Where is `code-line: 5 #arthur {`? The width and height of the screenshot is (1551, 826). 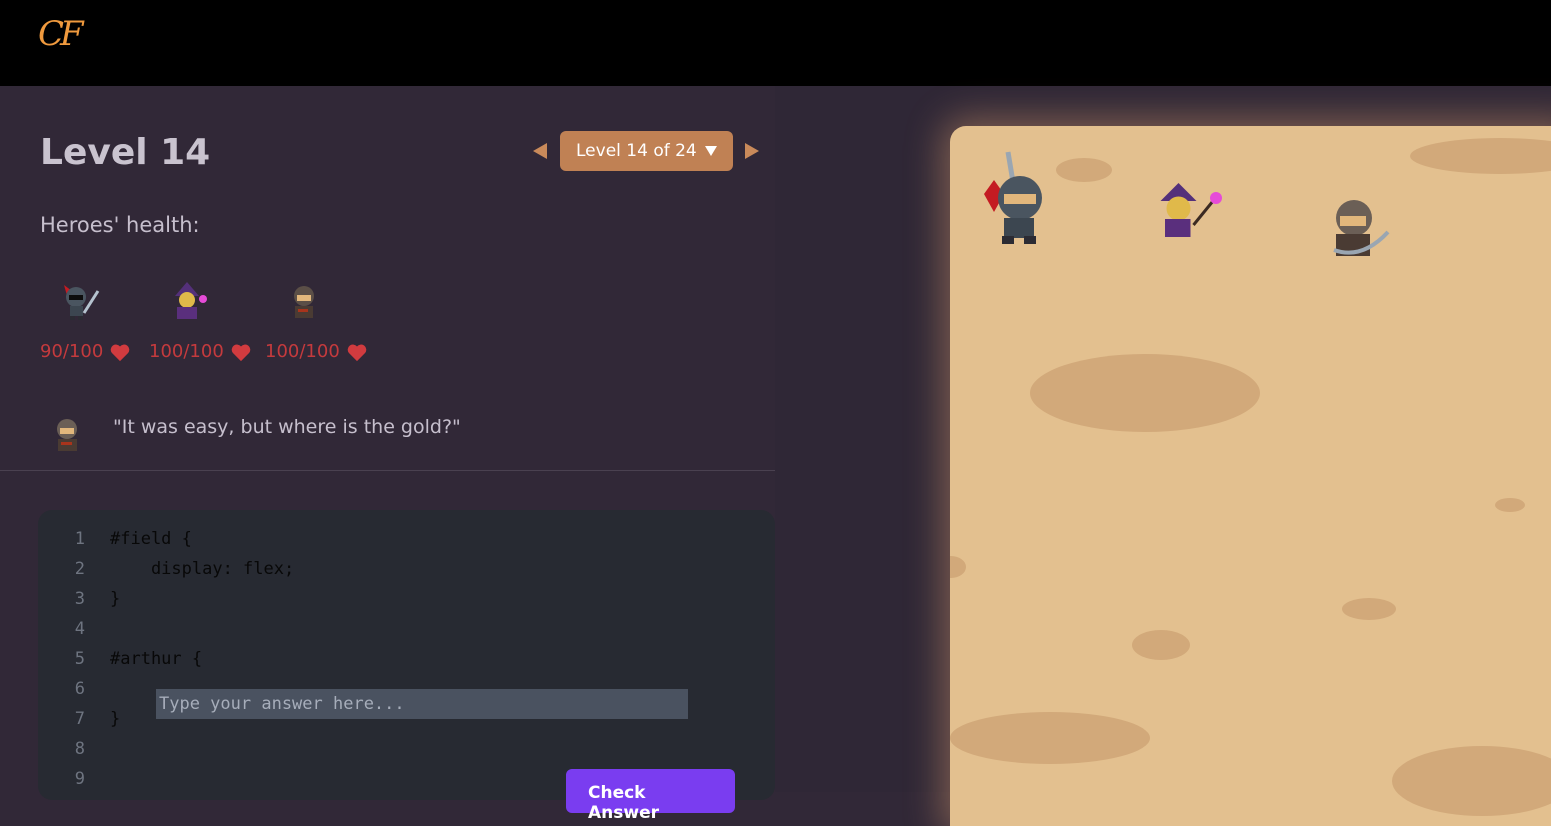 code-line: 5 #arthur { is located at coordinates (120, 659).